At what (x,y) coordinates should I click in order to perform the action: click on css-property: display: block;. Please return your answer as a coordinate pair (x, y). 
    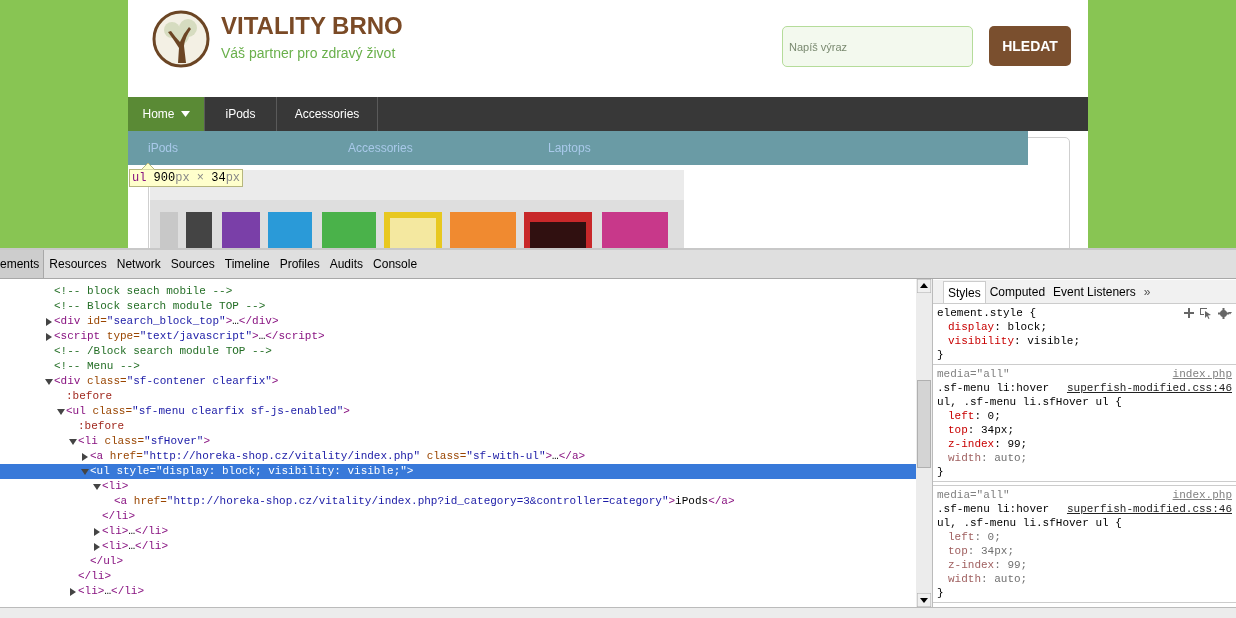
    Looking at the image, I should click on (998, 327).